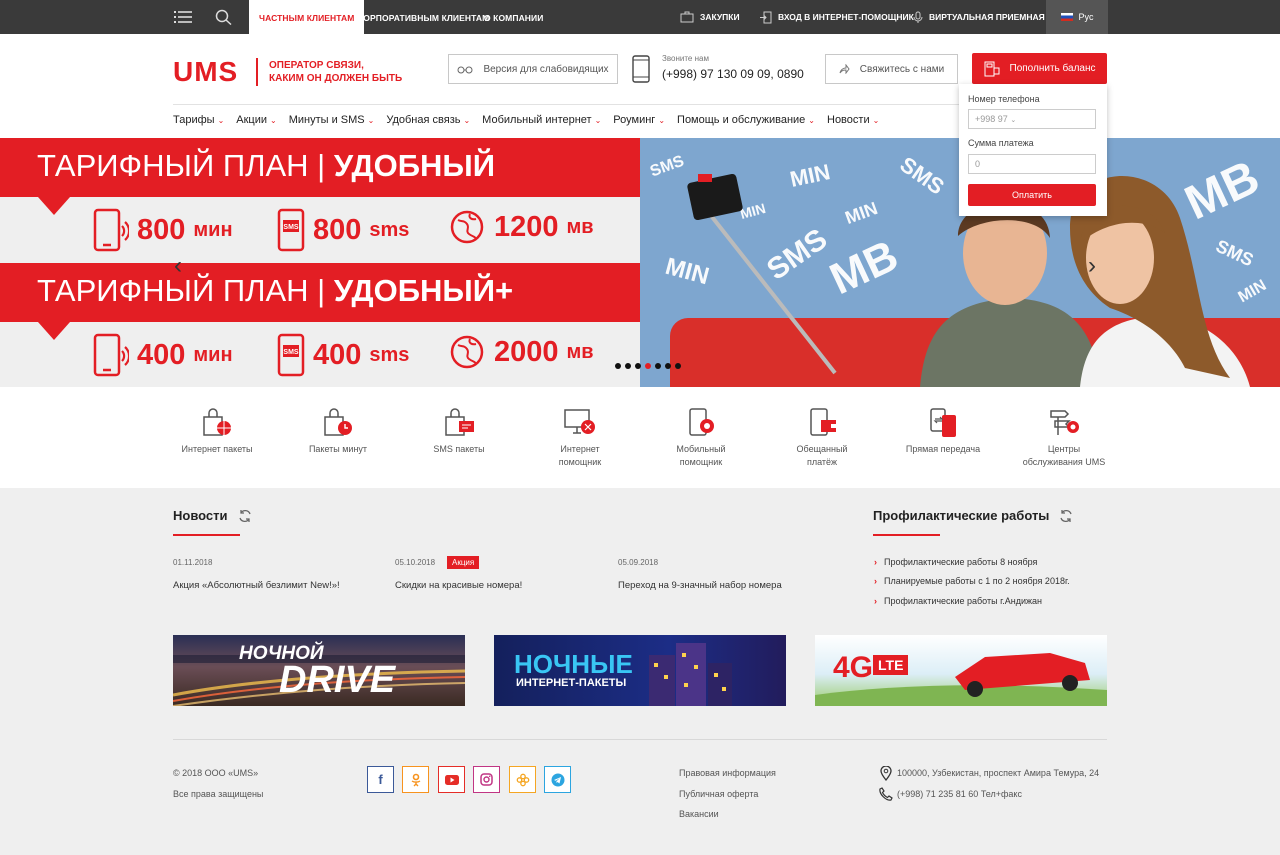 This screenshot has width=1280, height=855. Describe the element at coordinates (537, 120) in the screenshot. I see `nav-label: Мобильный интернет` at that location.